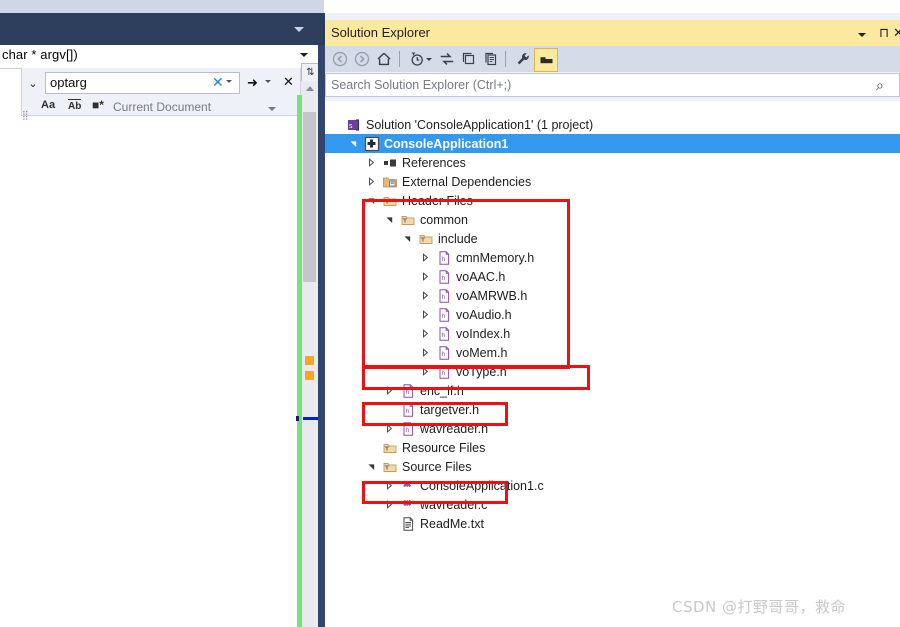 Image resolution: width=900 pixels, height=627 pixels. I want to click on tree-item-label: voAudio.h, so click(484, 314).